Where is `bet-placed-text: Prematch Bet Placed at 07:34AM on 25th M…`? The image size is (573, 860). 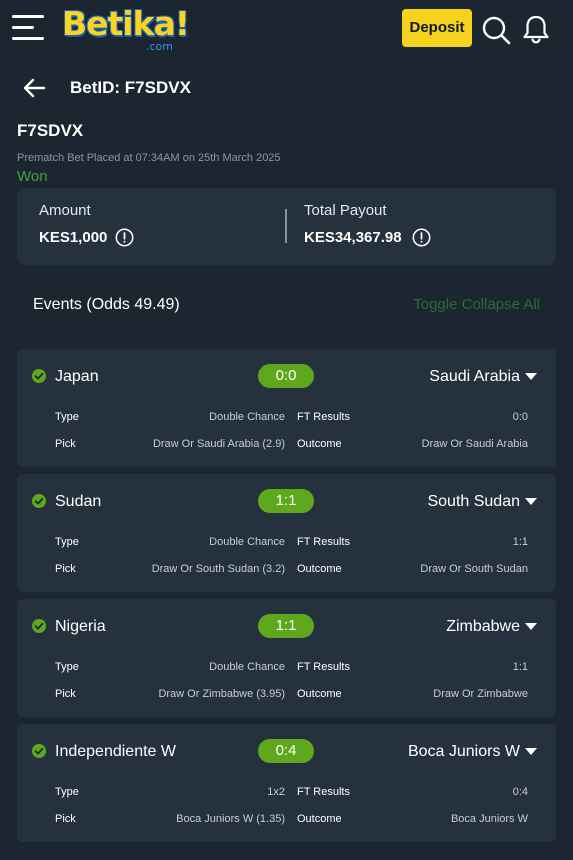
bet-placed-text: Prematch Bet Placed at 07:34AM on 25th M… is located at coordinates (149, 158).